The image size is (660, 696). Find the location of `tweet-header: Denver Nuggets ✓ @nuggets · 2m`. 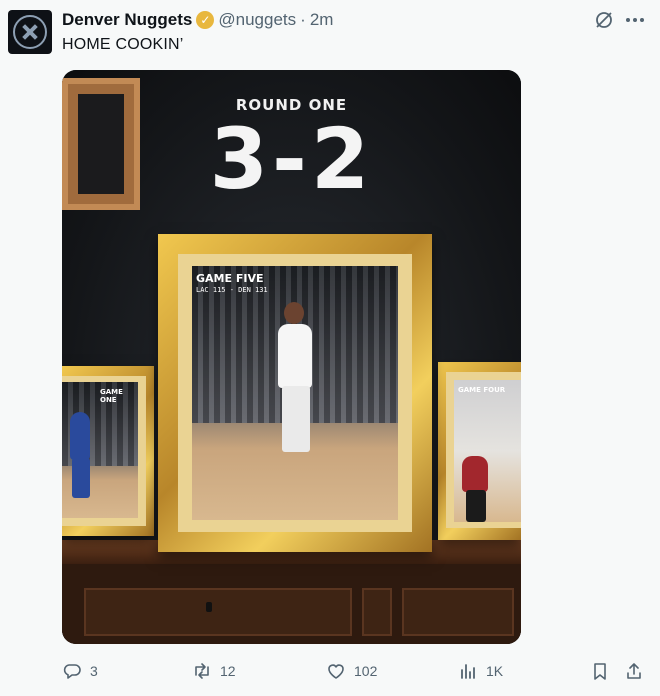

tweet-header: Denver Nuggets ✓ @nuggets · 2m is located at coordinates (197, 20).